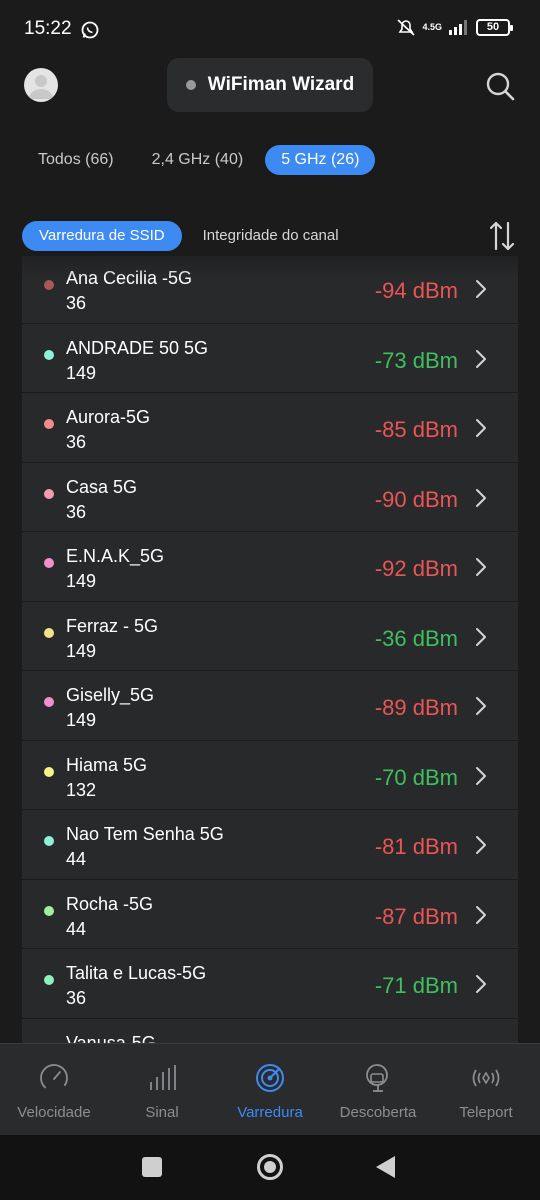  I want to click on network-row: E.N.A.K_5G 149 -92 dBm, so click(270, 567).